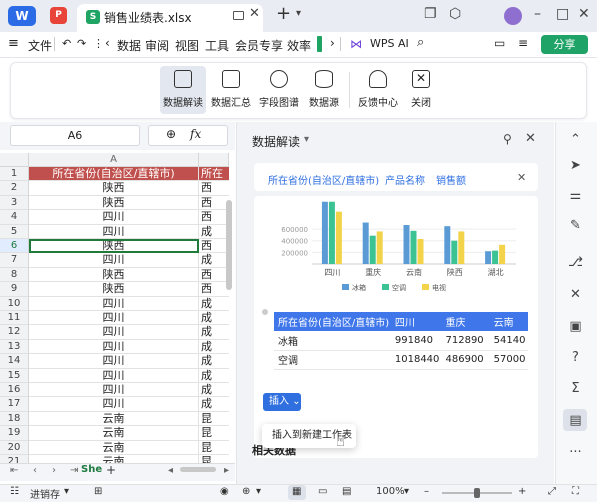 The height and width of the screenshot is (502, 597). I want to click on chevron-right-icon: ›, so click(332, 43).